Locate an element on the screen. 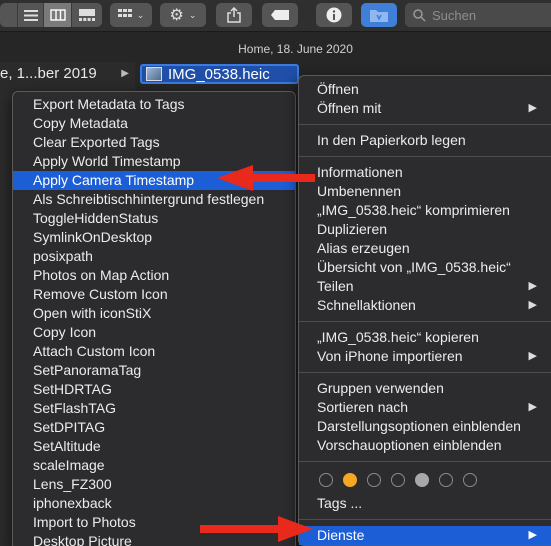  gallery-view-button is located at coordinates (87, 15).